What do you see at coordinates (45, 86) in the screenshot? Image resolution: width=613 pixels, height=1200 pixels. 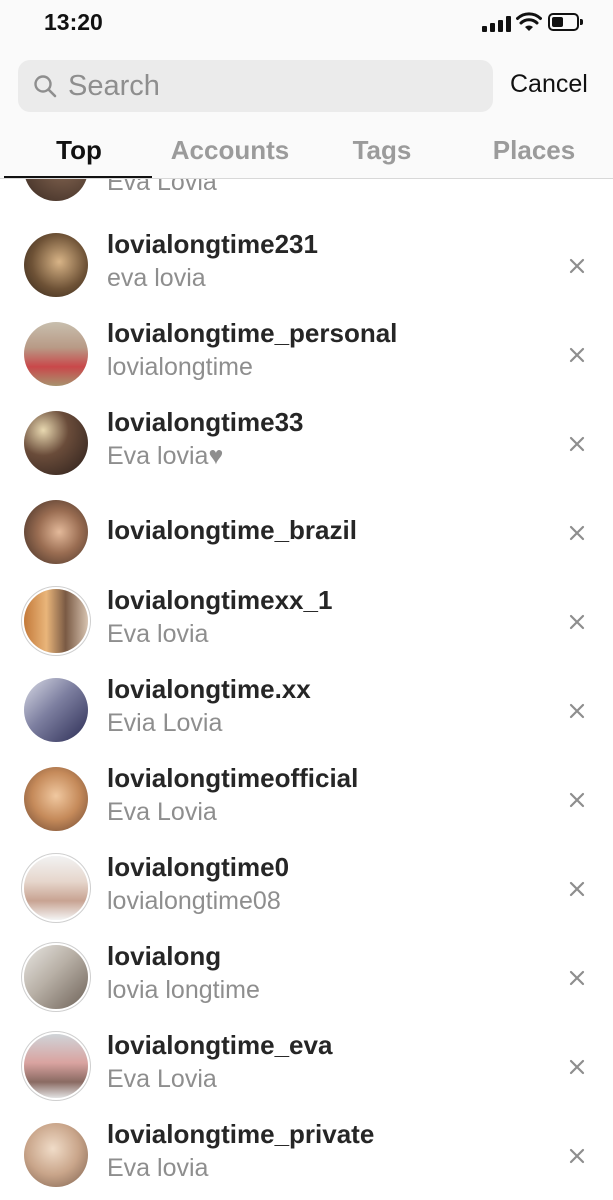 I see `search-icon` at bounding box center [45, 86].